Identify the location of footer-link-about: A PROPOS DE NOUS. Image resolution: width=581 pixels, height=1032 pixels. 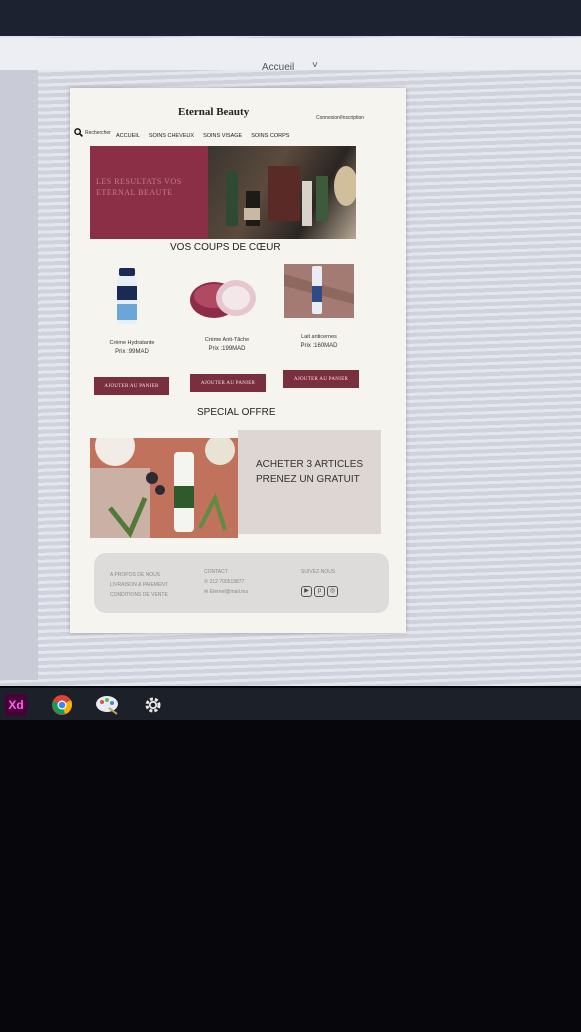
(139, 575).